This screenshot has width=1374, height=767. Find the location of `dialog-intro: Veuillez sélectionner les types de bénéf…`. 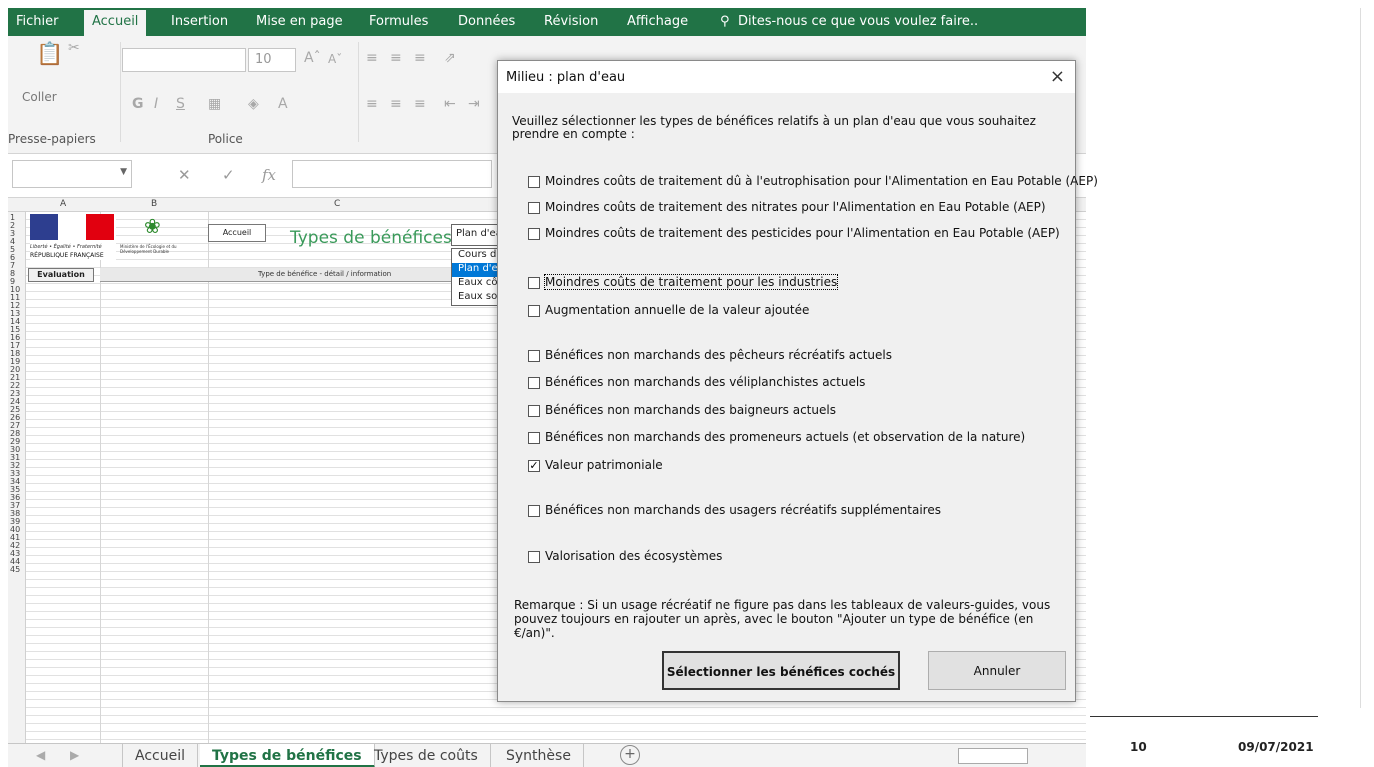

dialog-intro: Veuillez sélectionner les types de bénéf… is located at coordinates (774, 127).